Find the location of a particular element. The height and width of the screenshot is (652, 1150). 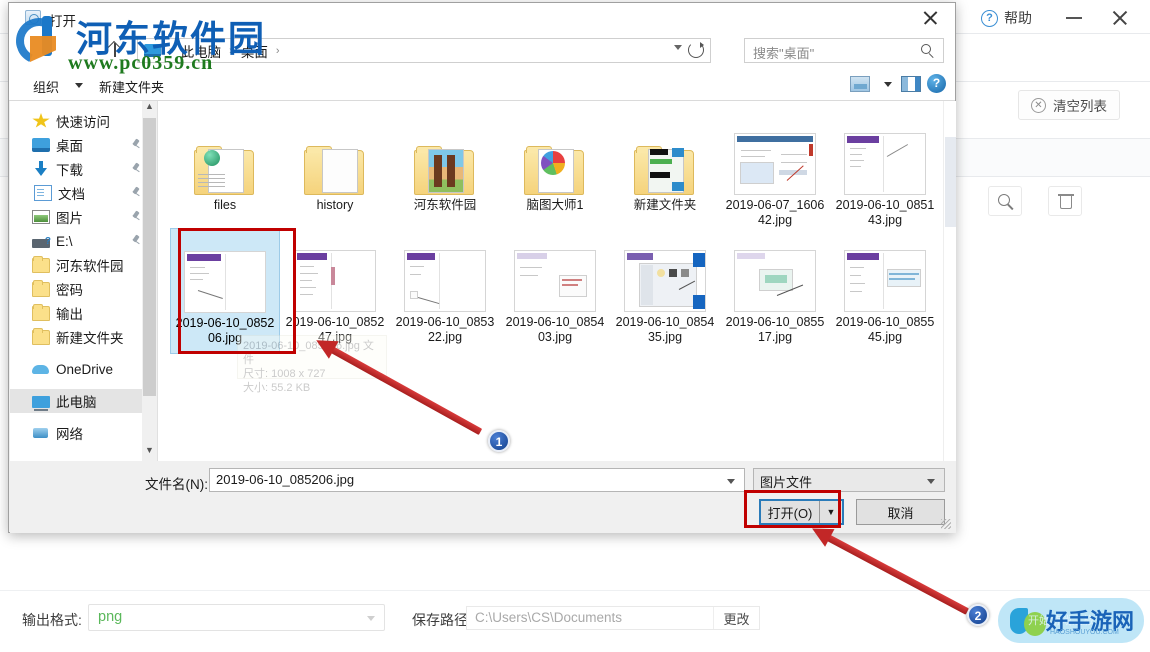

drive-icon is located at coordinates (41, 242).